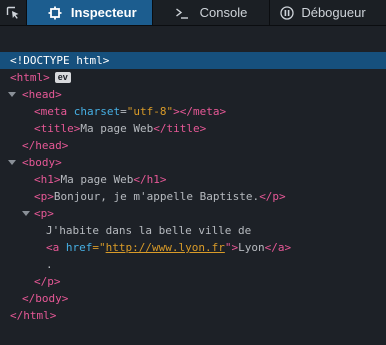 The height and width of the screenshot is (345, 386). I want to click on pause-icon, so click(287, 12).